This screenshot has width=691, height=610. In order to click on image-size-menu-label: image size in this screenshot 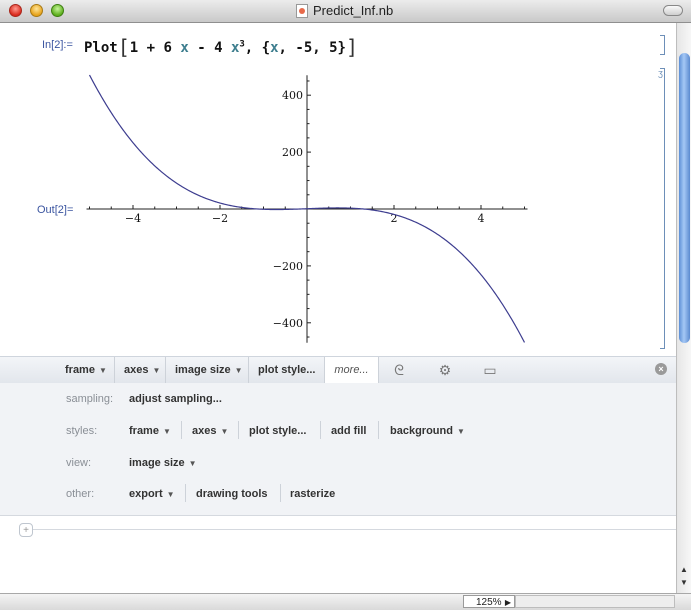, I will do `click(203, 370)`.